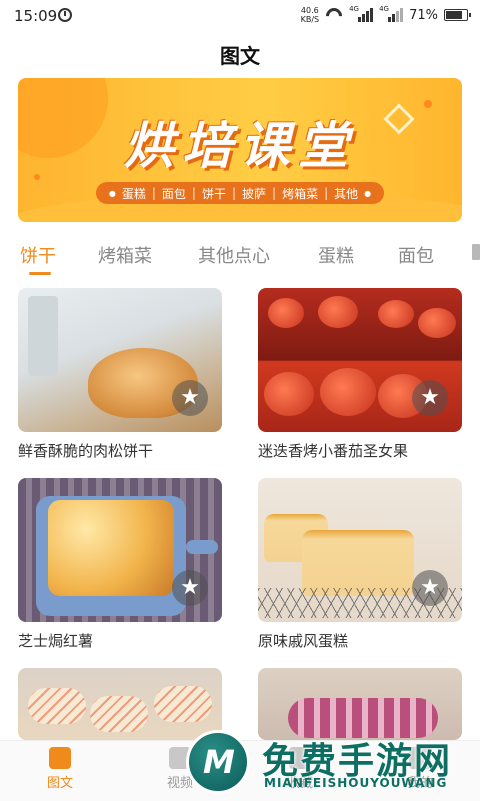  What do you see at coordinates (173, 193) in the screenshot?
I see `banner-category: 面包` at bounding box center [173, 193].